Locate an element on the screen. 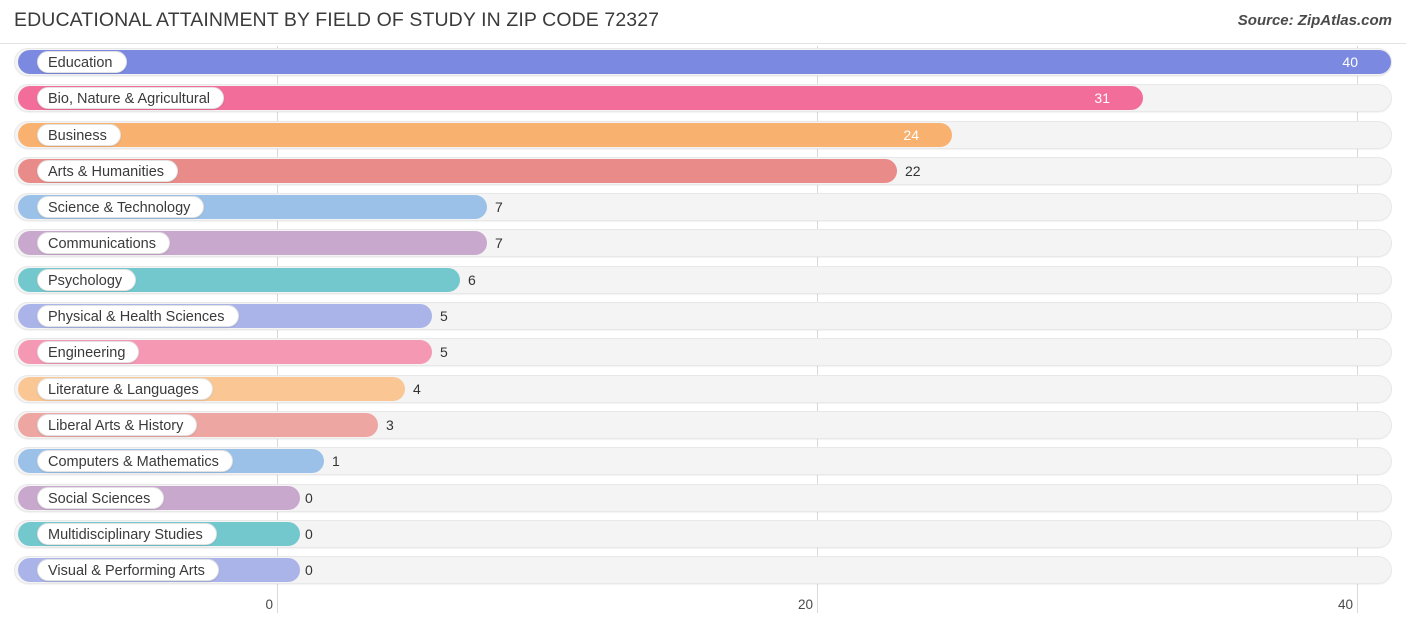  value-label: 22 is located at coordinates (913, 170).